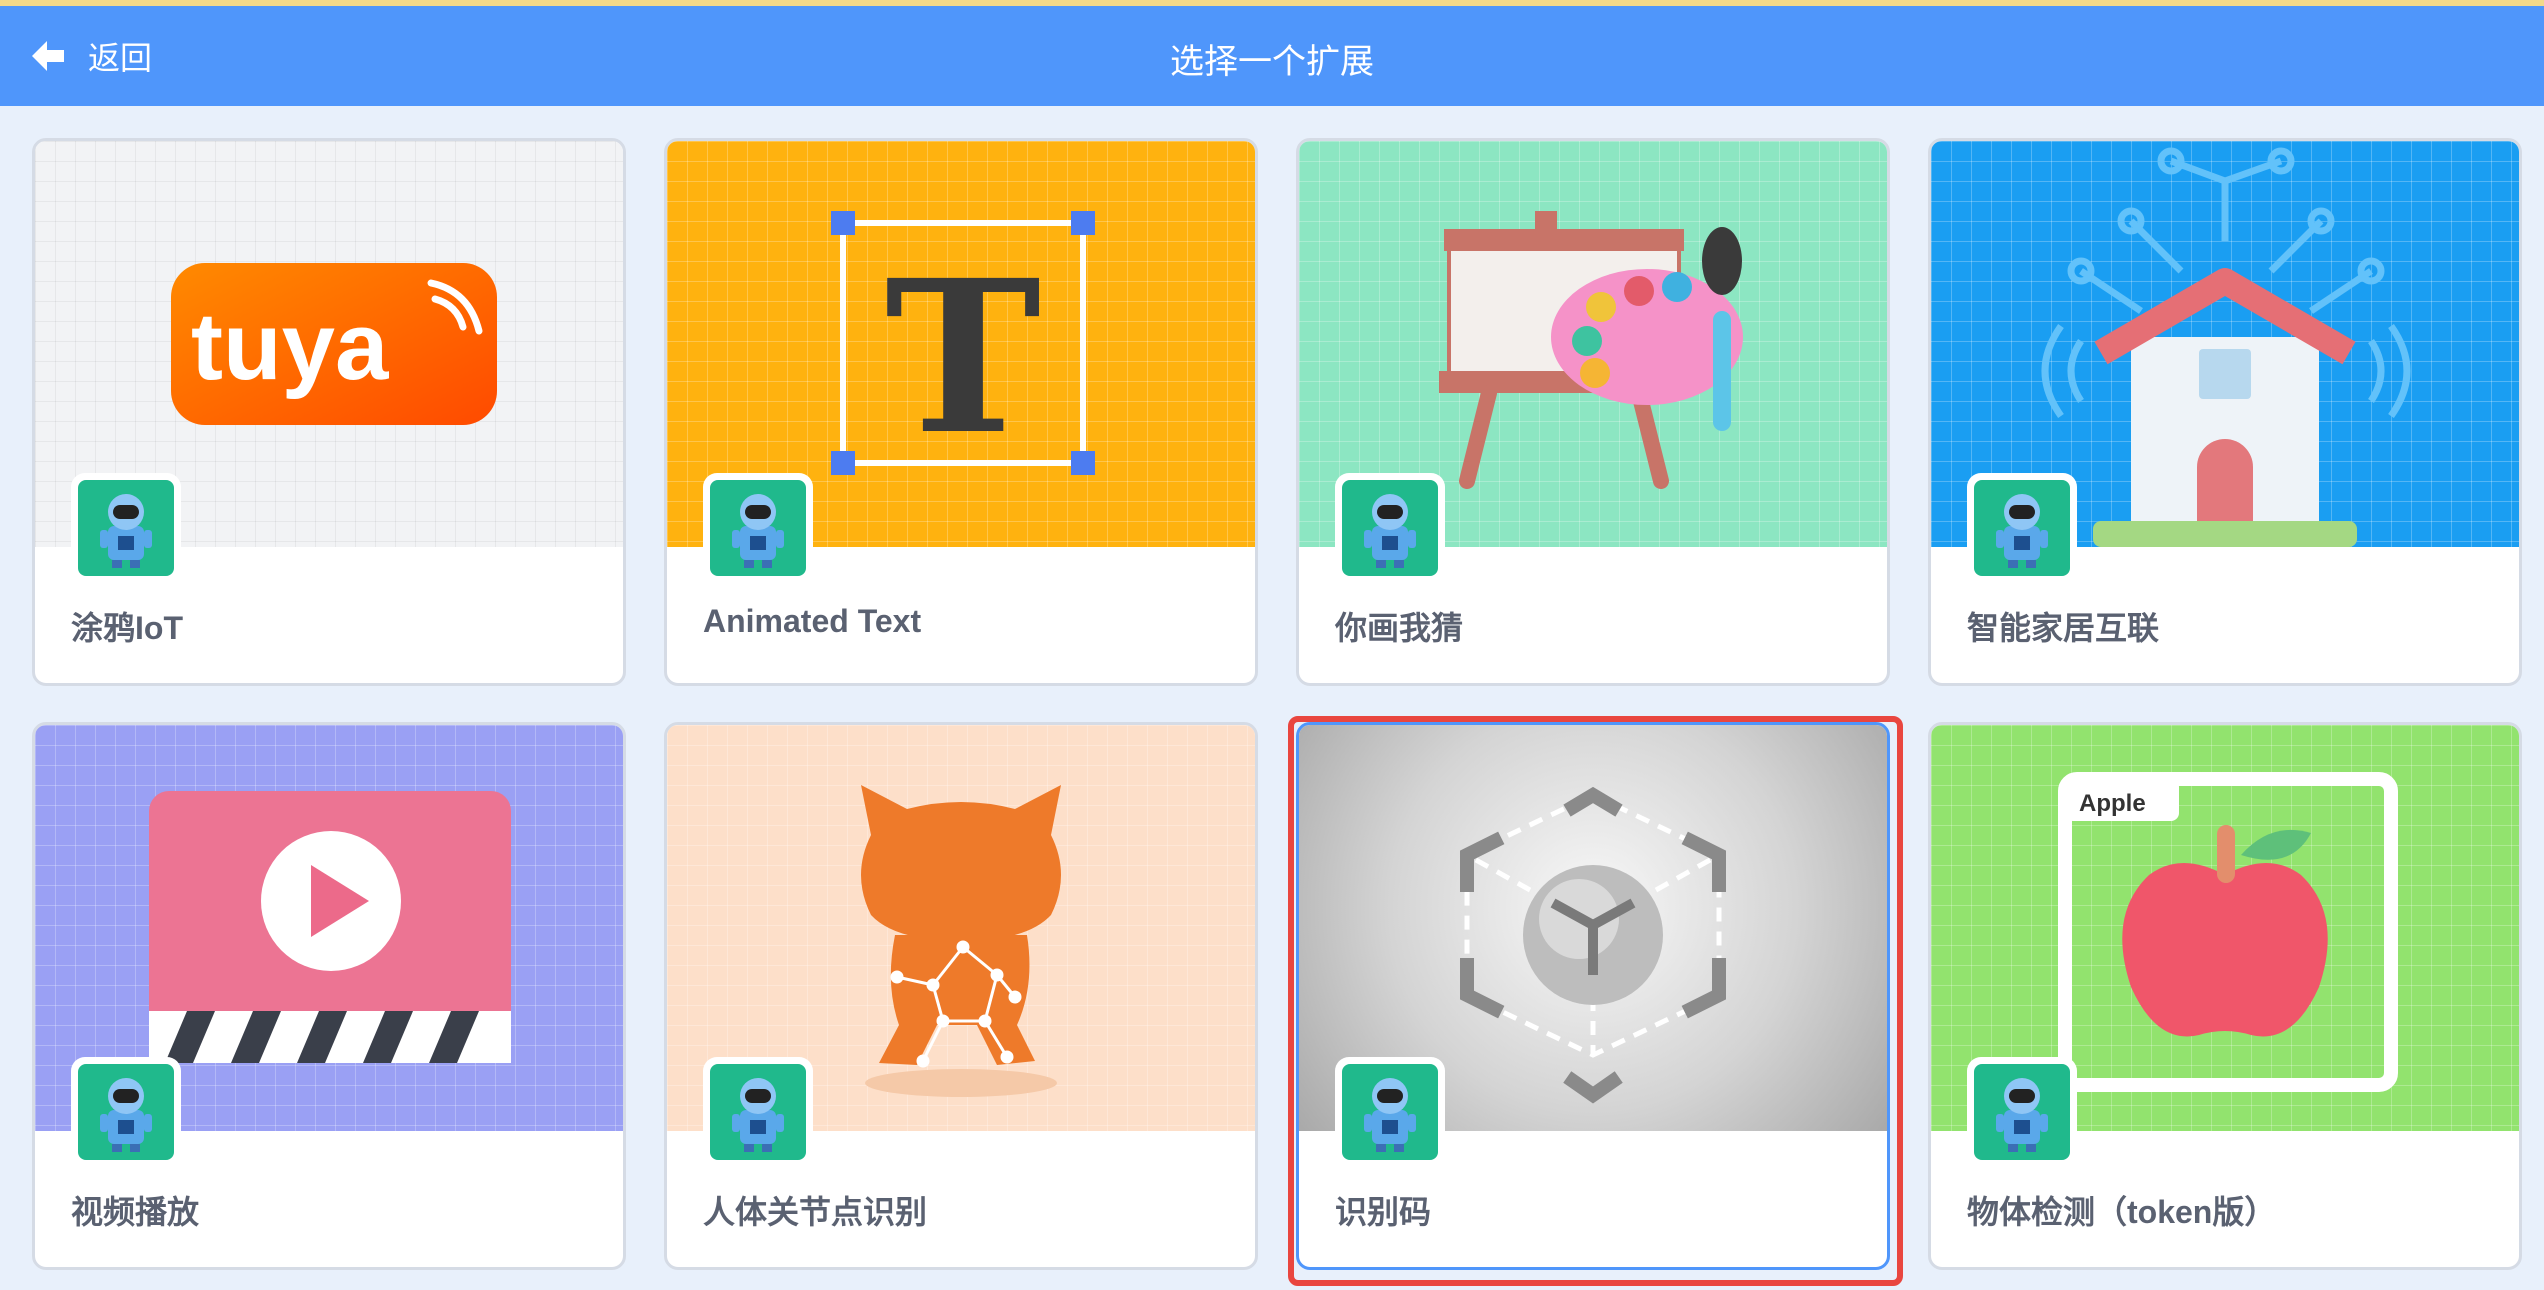  What do you see at coordinates (812, 621) in the screenshot?
I see `extension-label: Animated Text` at bounding box center [812, 621].